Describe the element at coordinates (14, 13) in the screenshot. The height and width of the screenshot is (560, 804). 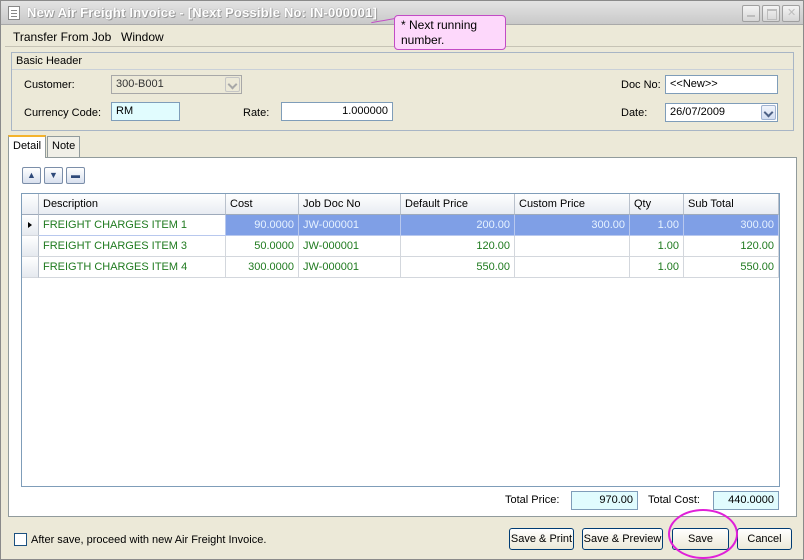
I see `document-icon` at that location.